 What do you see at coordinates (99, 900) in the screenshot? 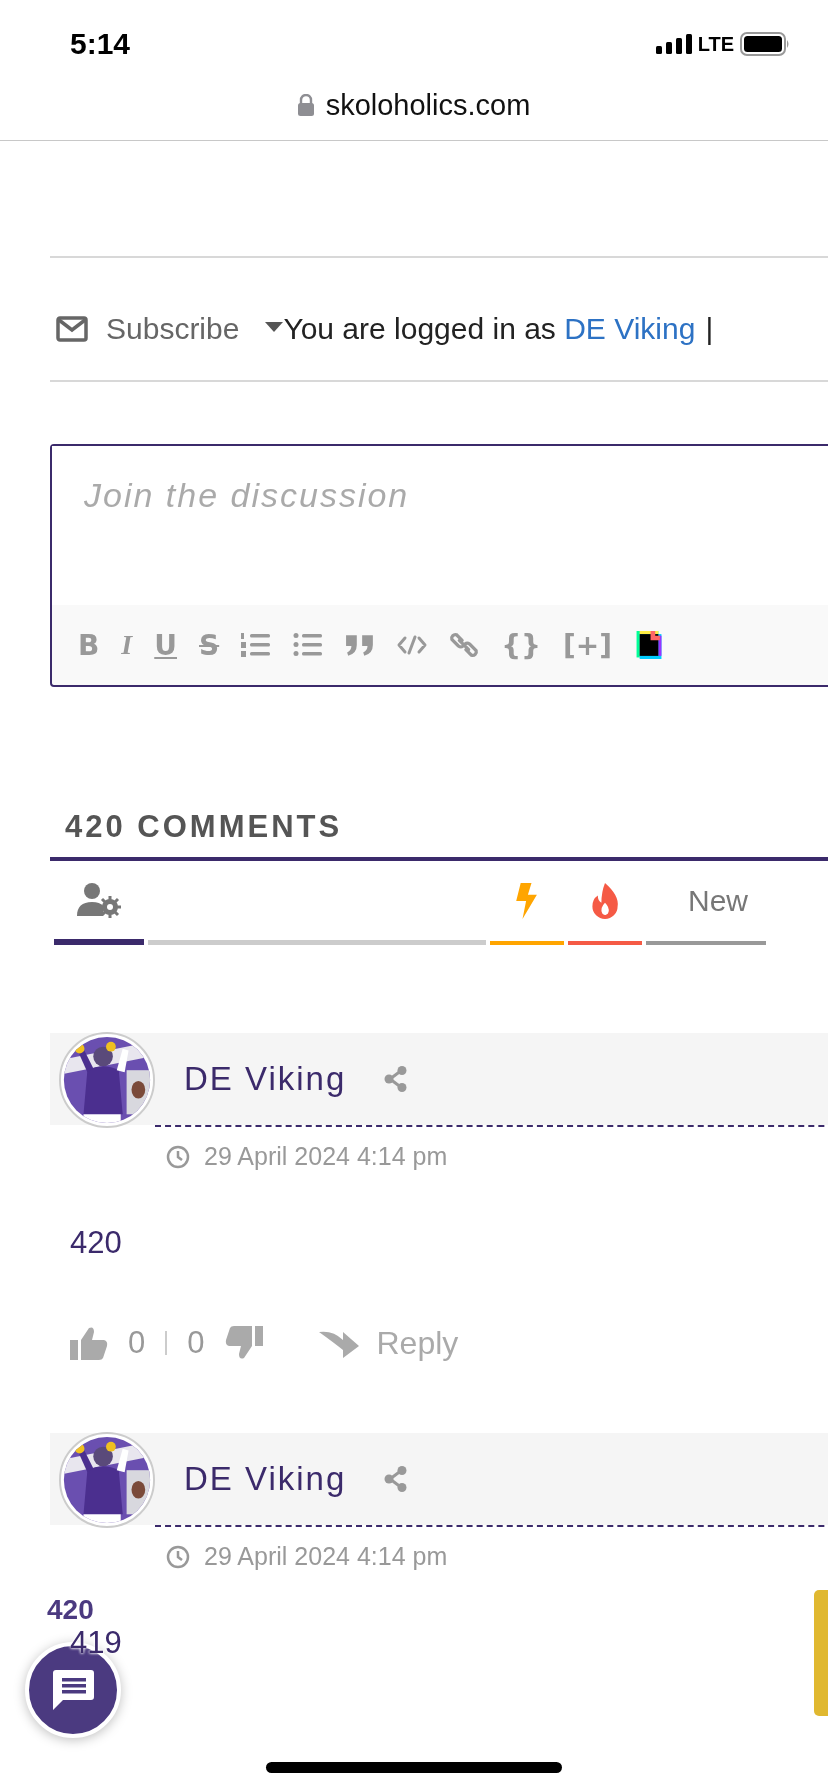
I see `user-settings-icon` at bounding box center [99, 900].